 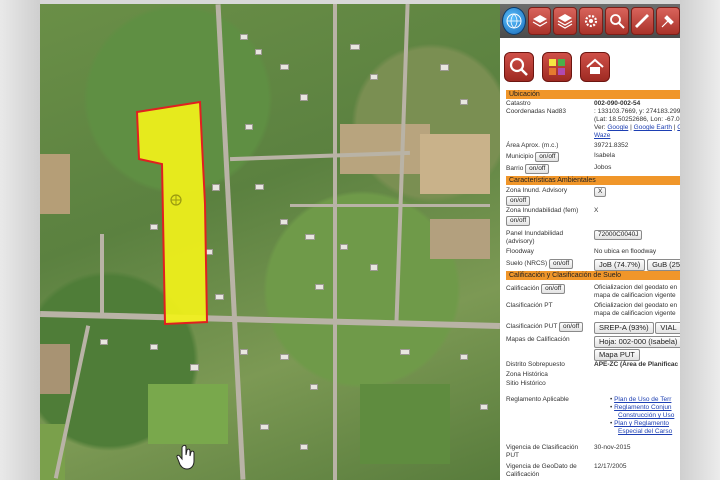 I want to click on clasif-pt-value-1: Oficializacion del geodato en, so click(x=636, y=305).